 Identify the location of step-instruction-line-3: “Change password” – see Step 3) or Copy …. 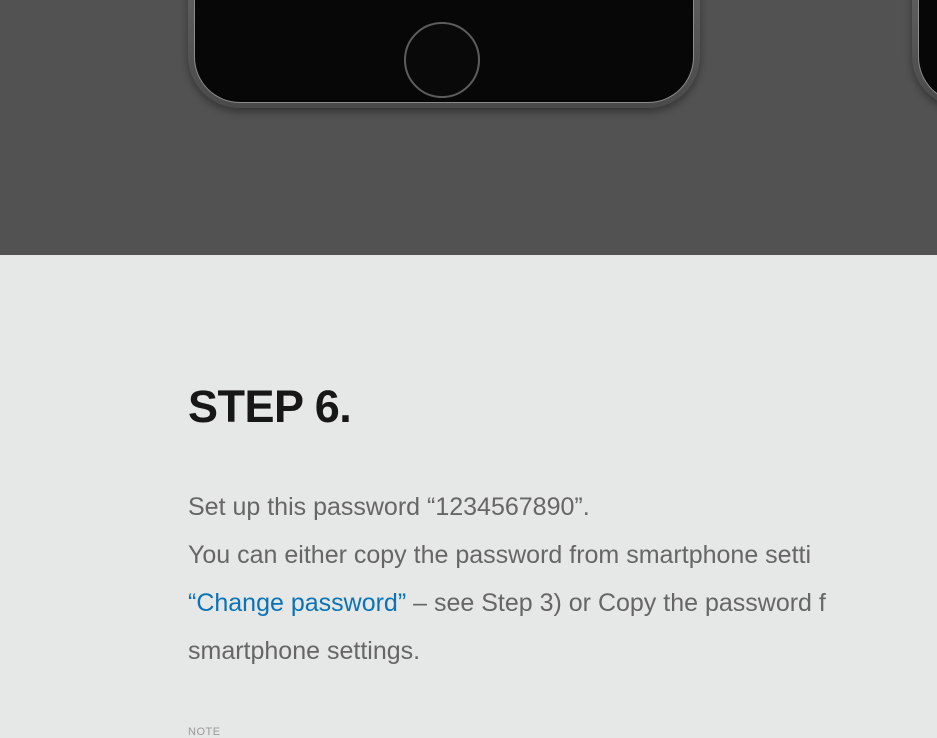
(562, 603).